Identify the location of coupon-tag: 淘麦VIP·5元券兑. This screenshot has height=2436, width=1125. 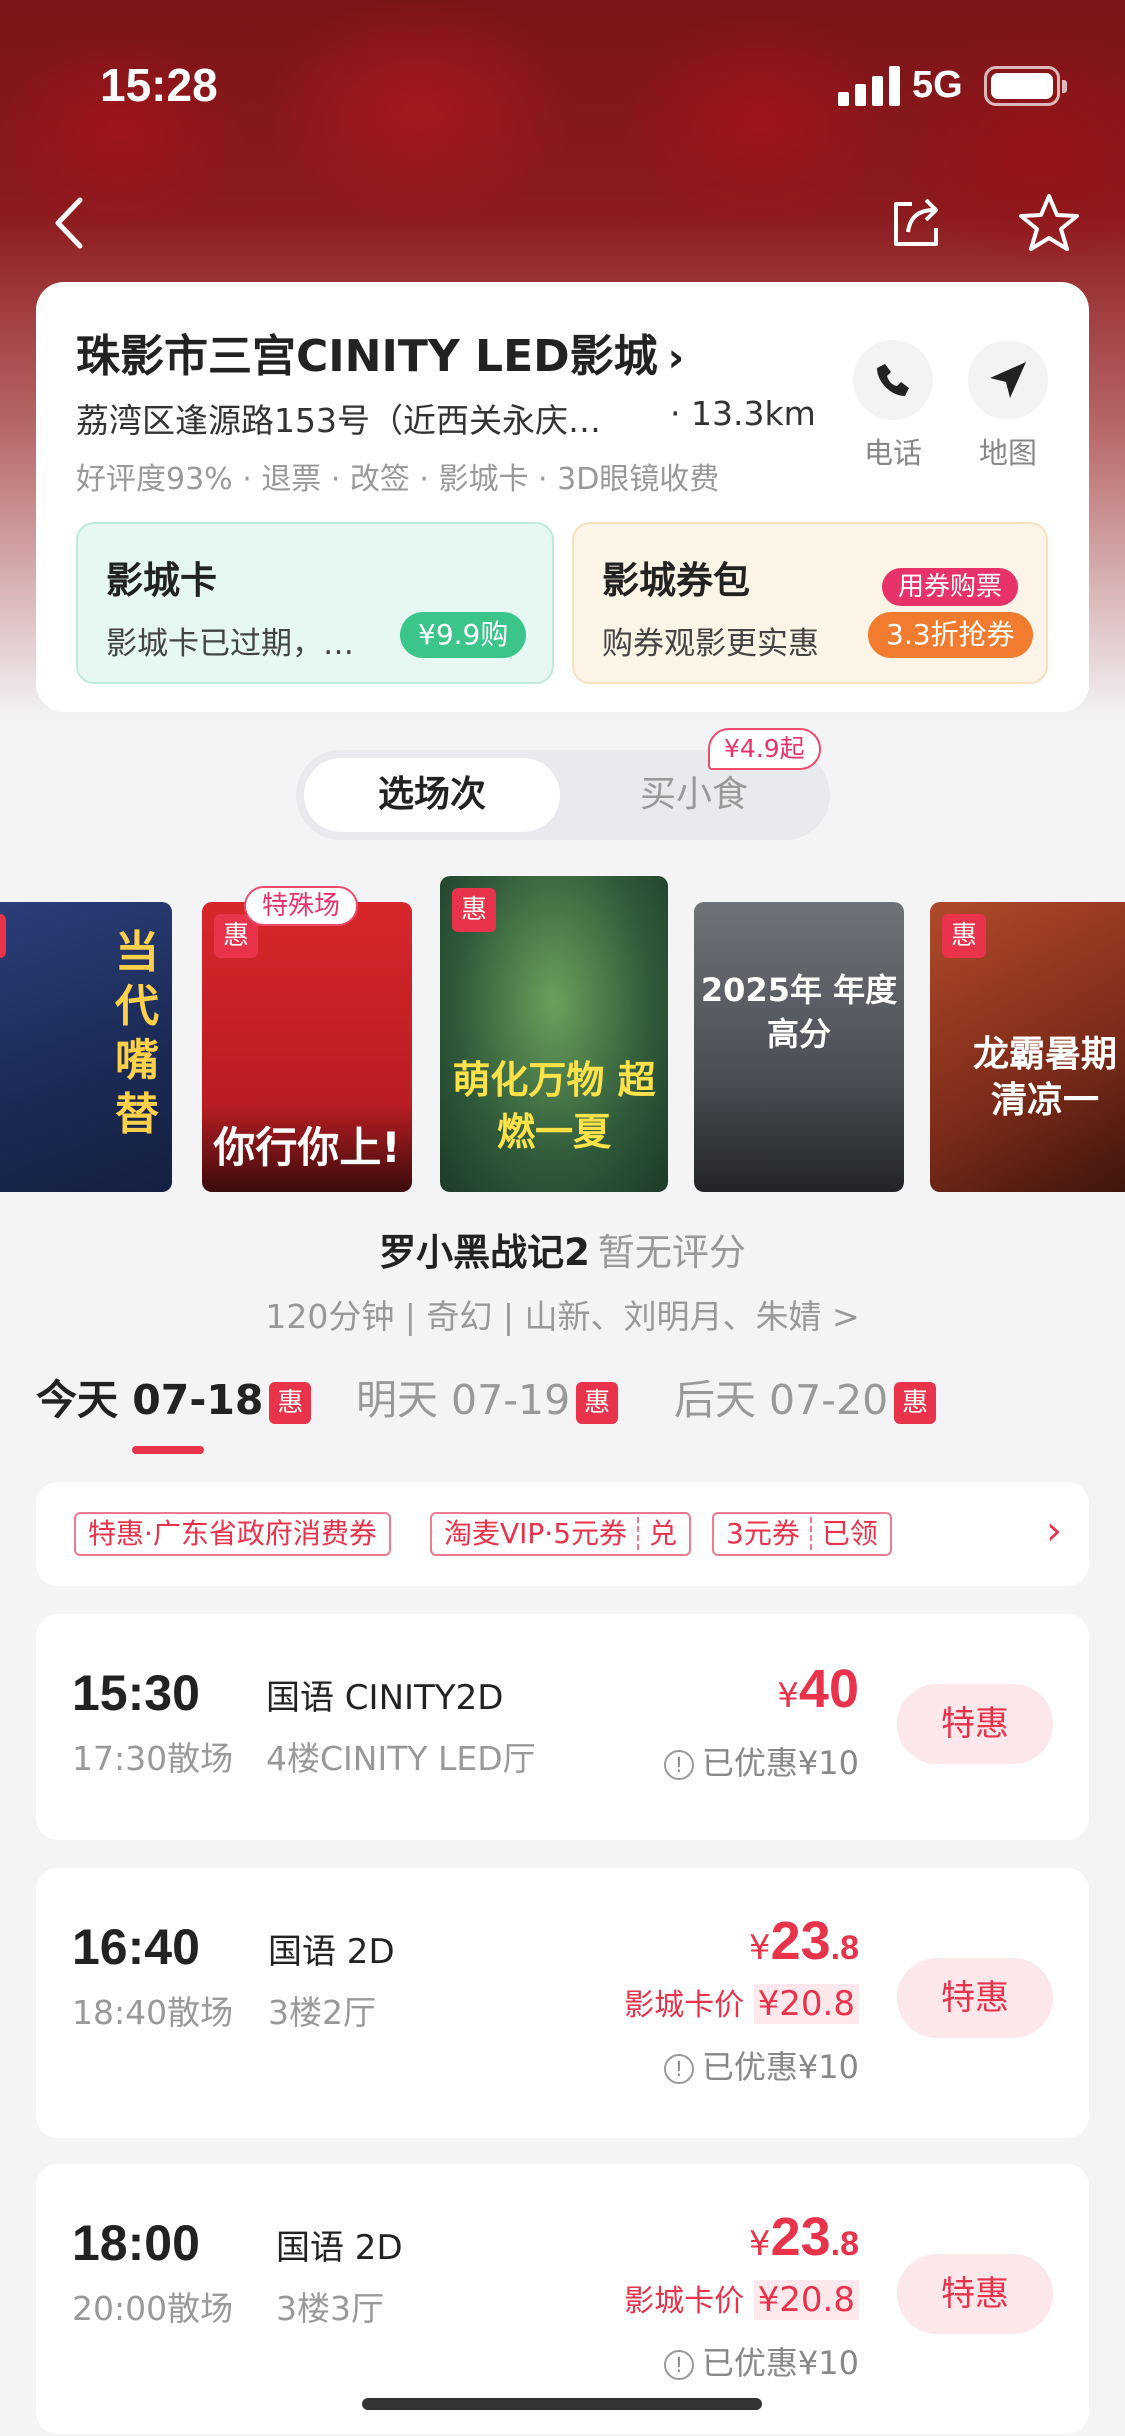
(561, 1534).